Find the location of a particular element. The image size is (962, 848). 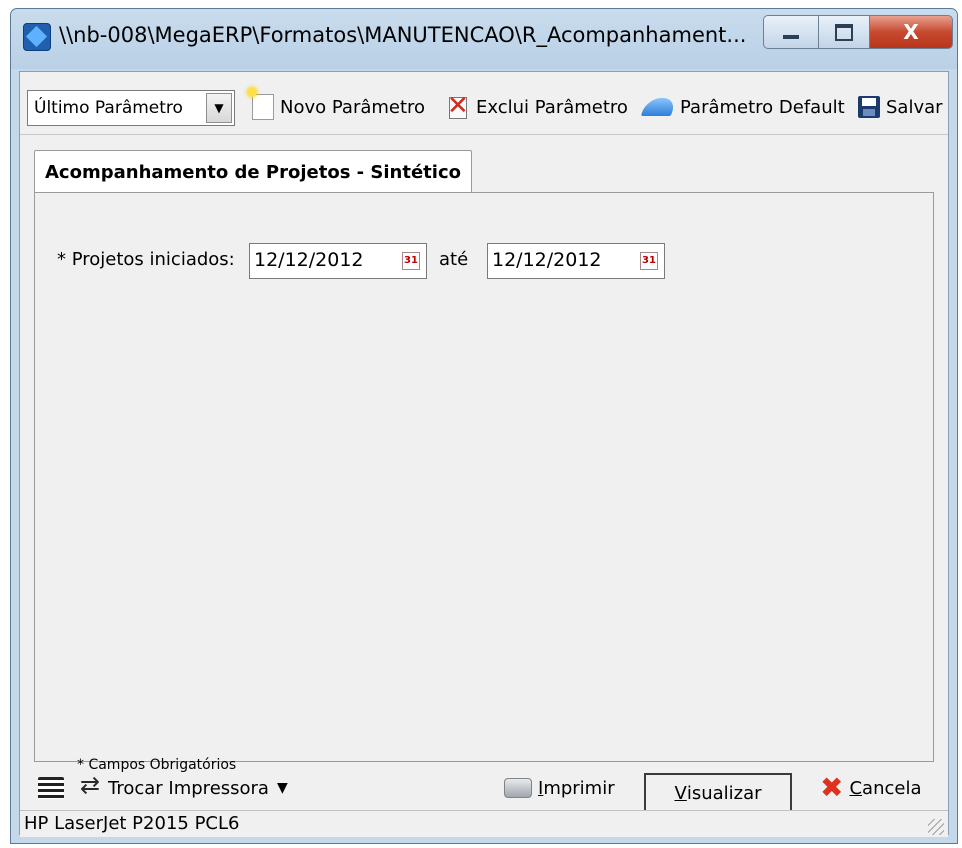

until-label: até is located at coordinates (454, 259).